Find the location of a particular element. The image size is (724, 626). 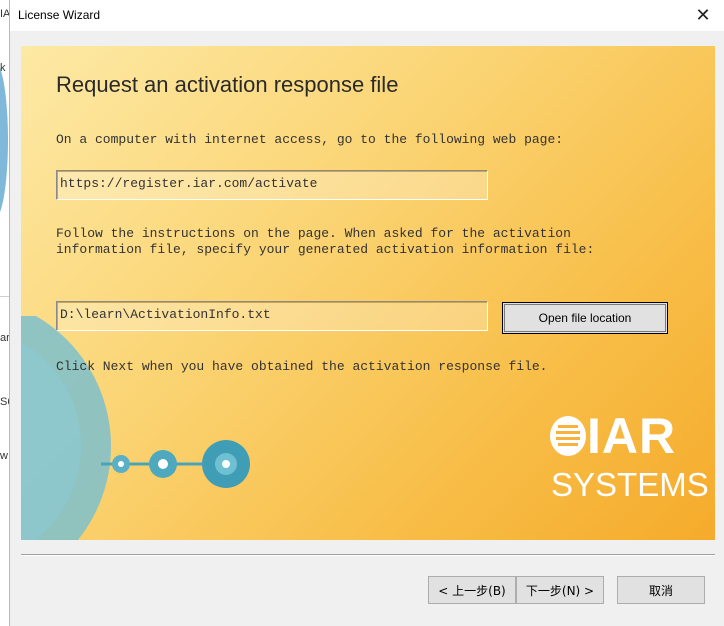

page-heading: Request an activation response file is located at coordinates (227, 84).